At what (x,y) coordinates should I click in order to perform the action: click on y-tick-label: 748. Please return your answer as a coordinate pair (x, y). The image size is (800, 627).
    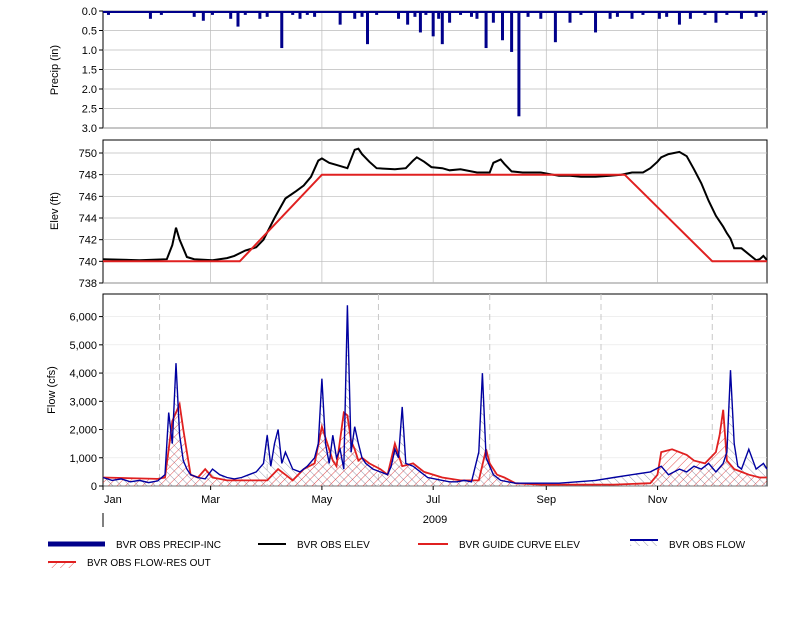
    Looking at the image, I should click on (88, 176).